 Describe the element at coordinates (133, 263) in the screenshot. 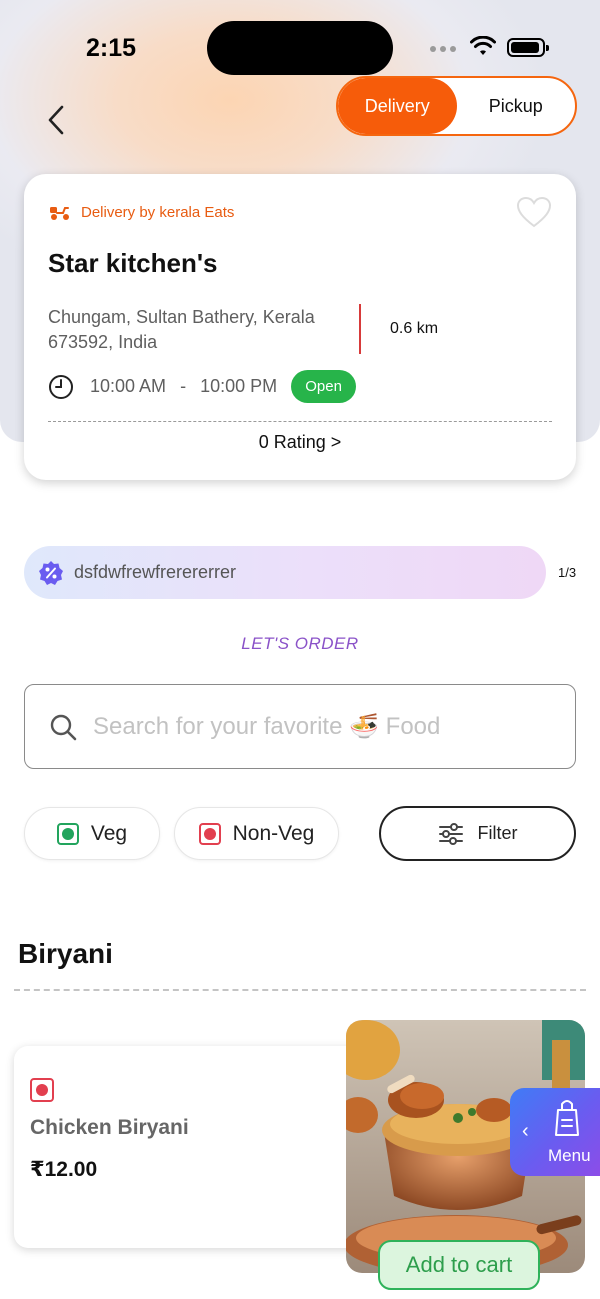

I see `restaurant-name: Star kitchen's` at that location.